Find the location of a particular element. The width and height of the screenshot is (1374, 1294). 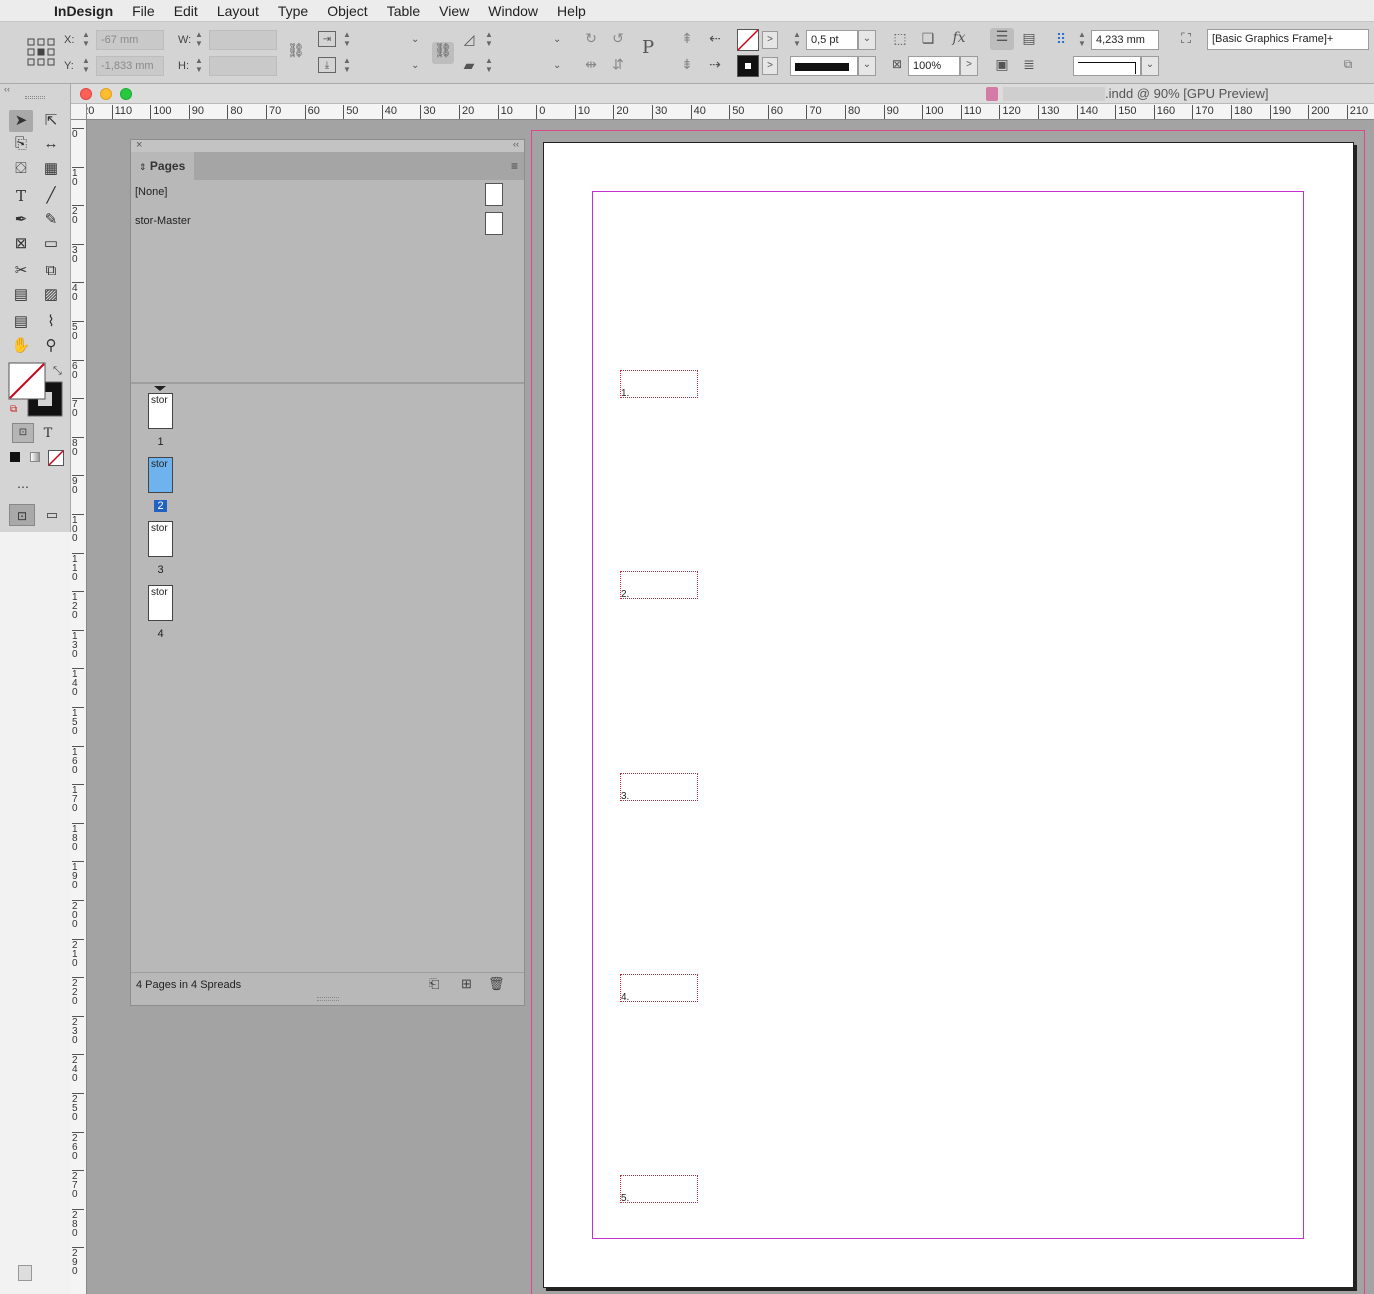

graphic-frame: 2. is located at coordinates (659, 585).